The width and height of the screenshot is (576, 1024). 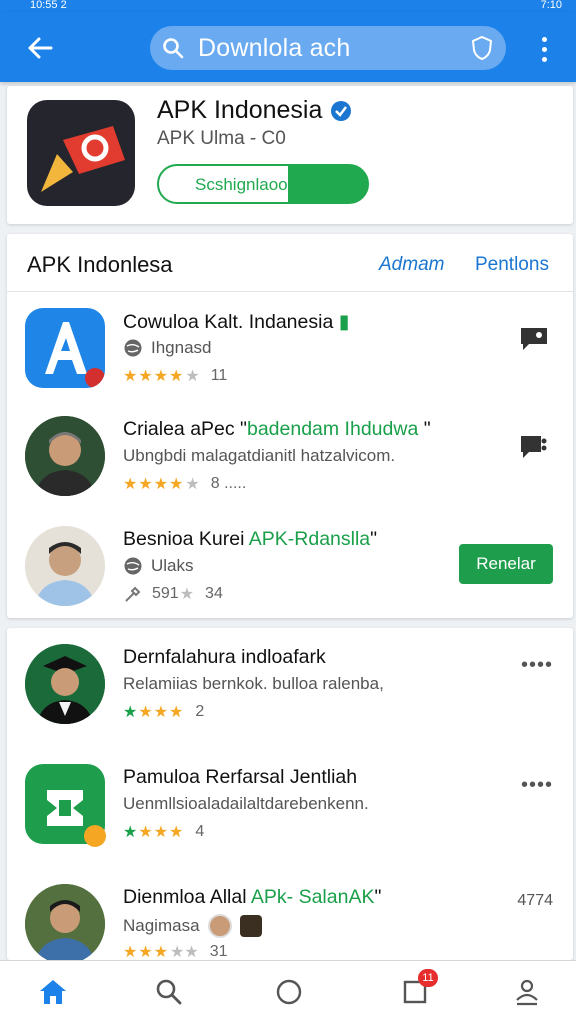 I want to click on section-link-admam: Admam, so click(x=411, y=265).